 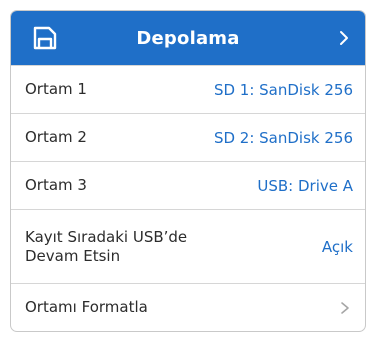 I want to click on continue-recording-usb-label: Kayıt Sıradaki USB’de Devam Etsin, so click(x=106, y=246).